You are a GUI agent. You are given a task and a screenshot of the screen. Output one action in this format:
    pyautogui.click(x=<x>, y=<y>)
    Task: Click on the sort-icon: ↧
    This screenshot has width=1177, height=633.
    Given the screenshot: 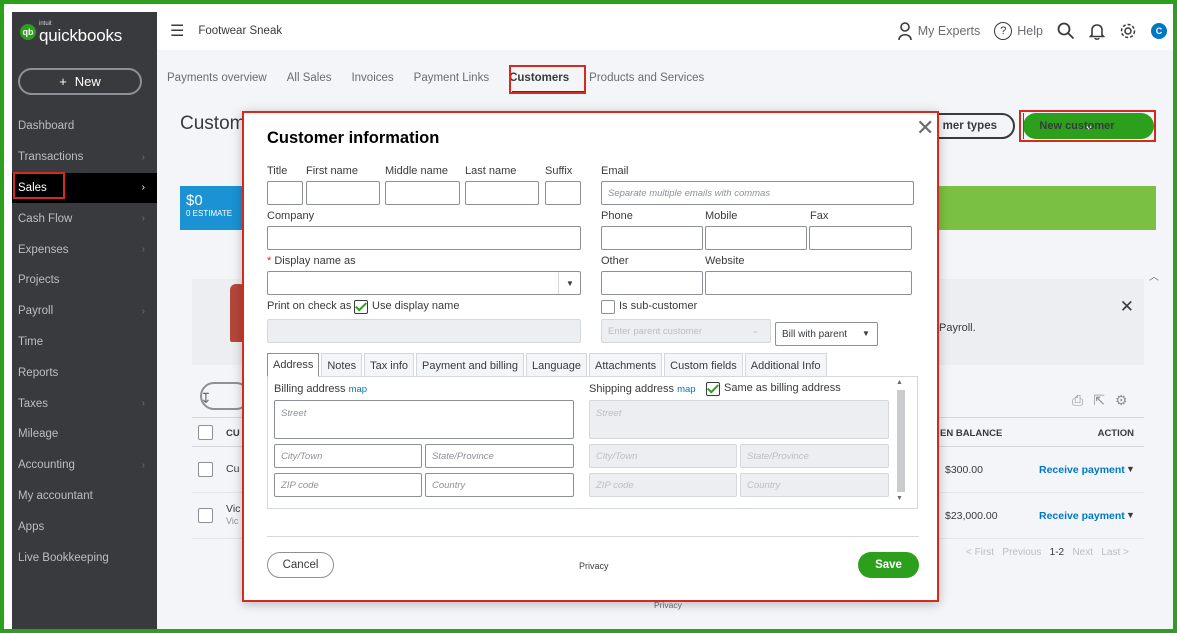 What is the action you would take?
    pyautogui.click(x=206, y=398)
    